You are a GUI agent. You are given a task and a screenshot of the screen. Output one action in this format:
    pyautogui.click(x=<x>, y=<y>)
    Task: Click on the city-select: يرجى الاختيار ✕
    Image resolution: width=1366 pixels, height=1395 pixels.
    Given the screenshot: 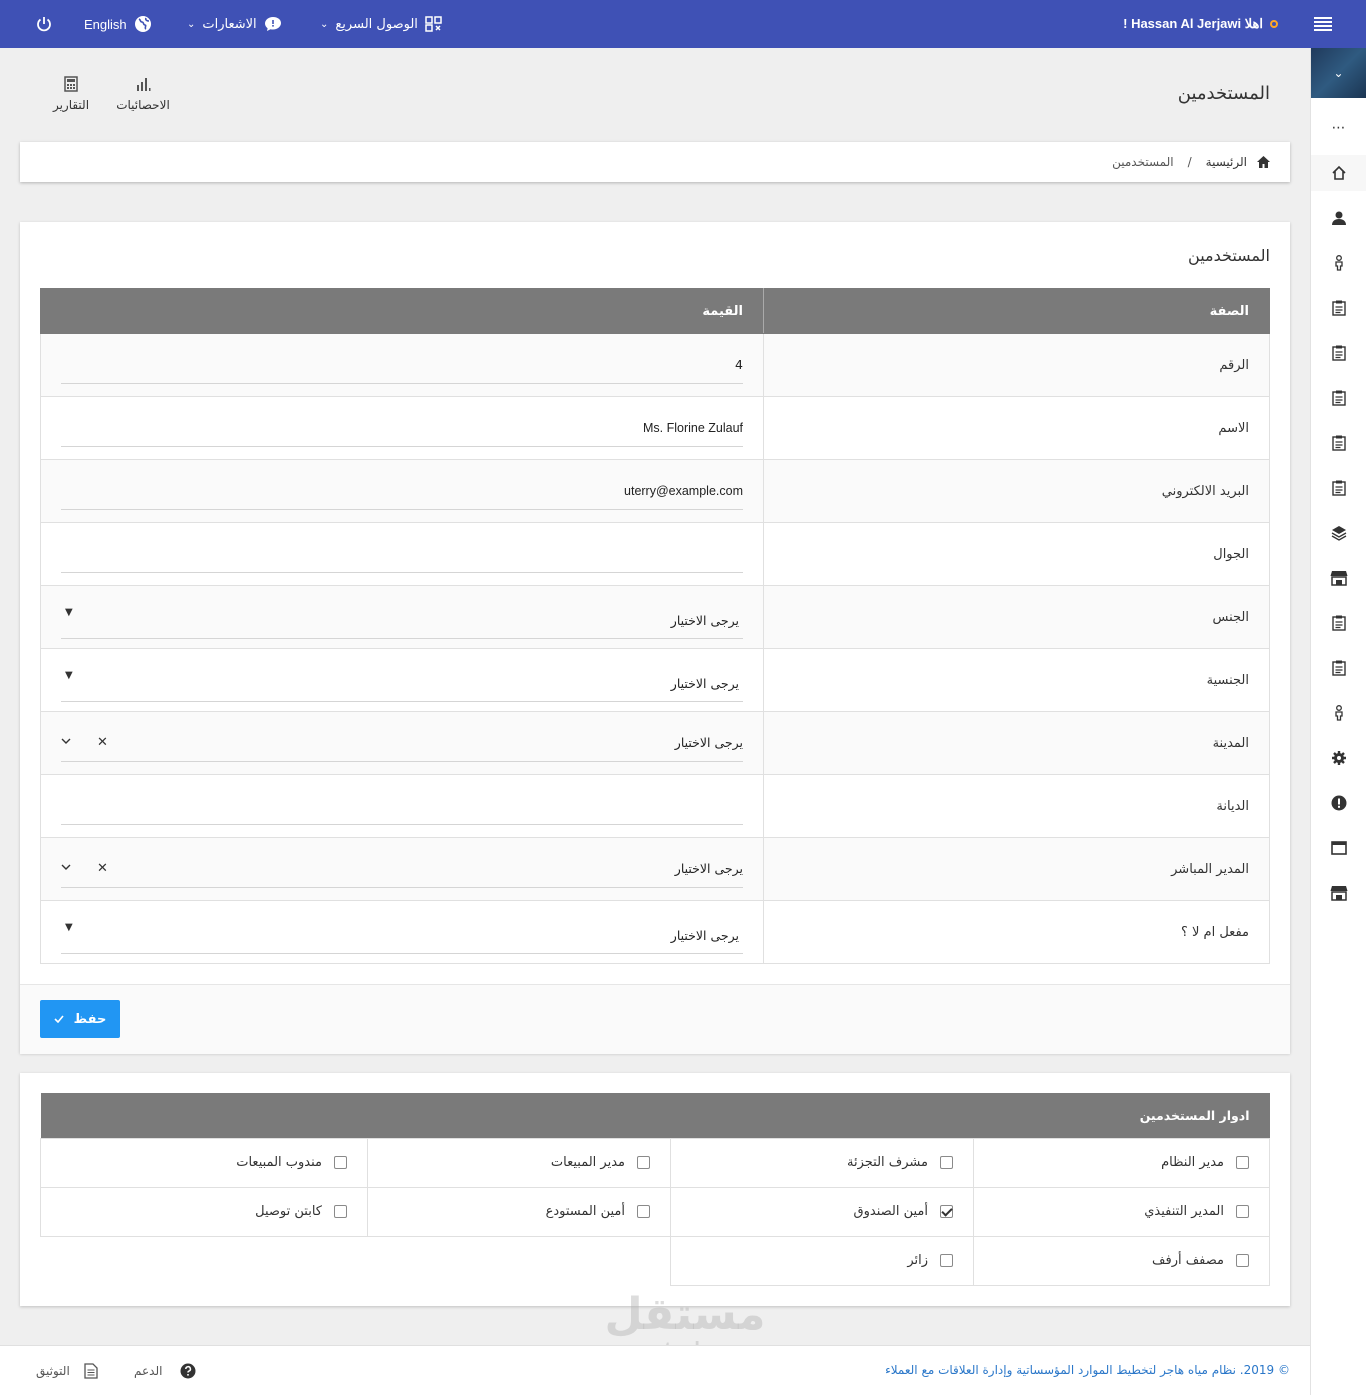 What is the action you would take?
    pyautogui.click(x=402, y=743)
    